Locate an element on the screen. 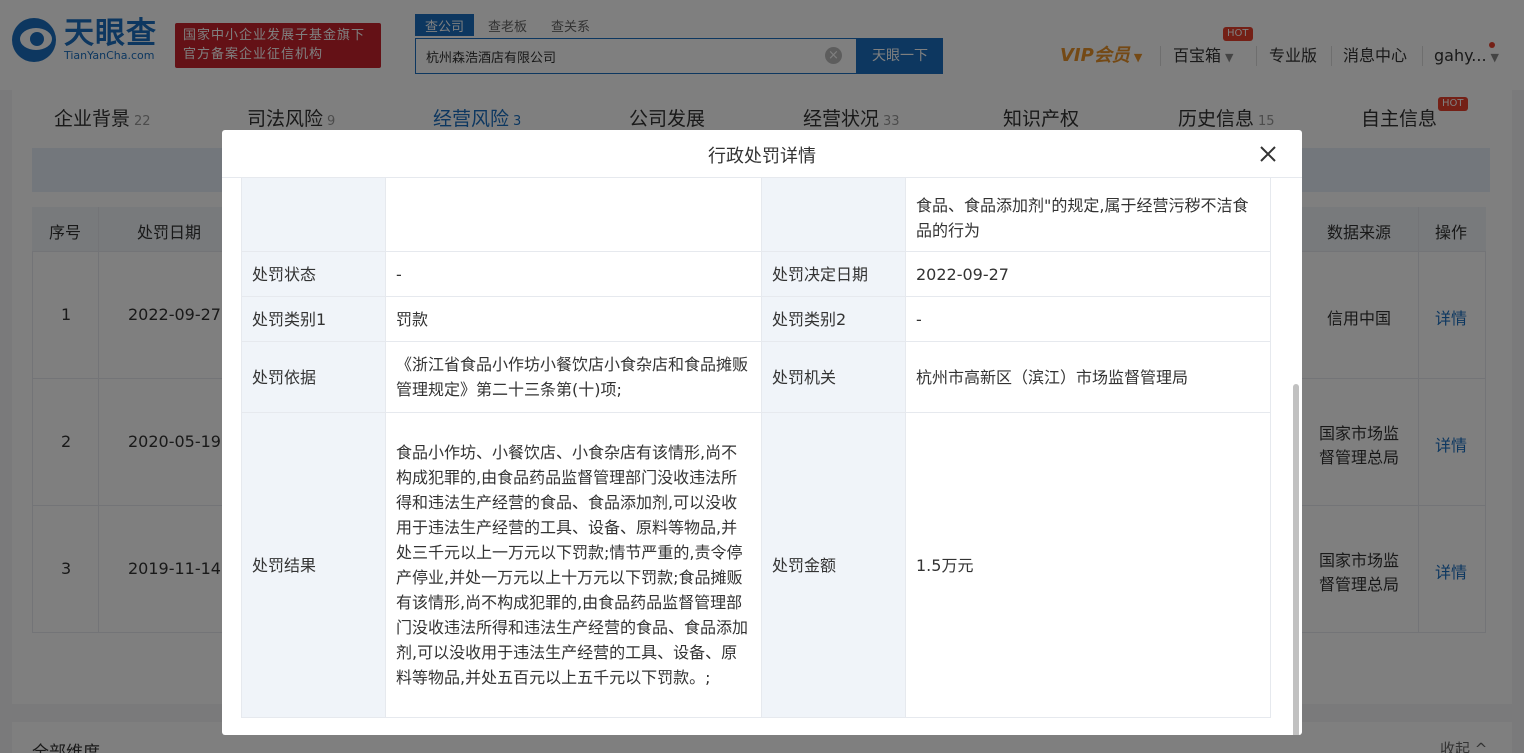 The height and width of the screenshot is (753, 1524). modal-title: 行政处罚详情 is located at coordinates (762, 156).